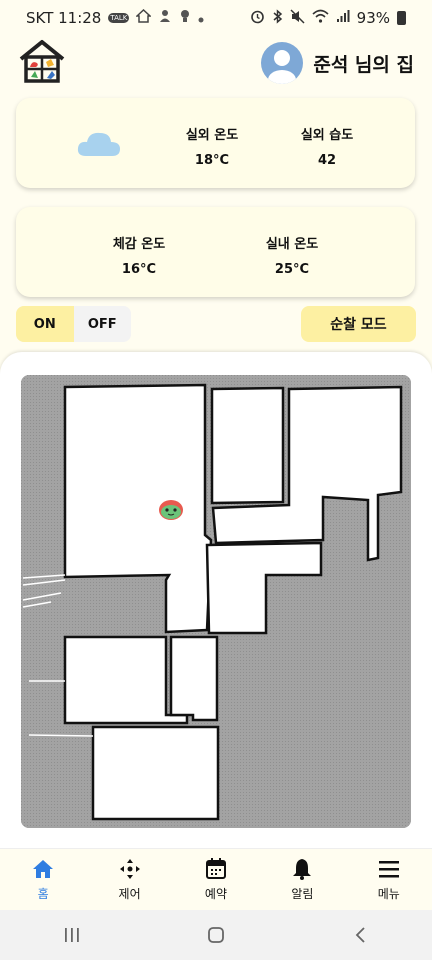  Describe the element at coordinates (247, 445) in the screenshot. I see `bedroom-center` at that location.